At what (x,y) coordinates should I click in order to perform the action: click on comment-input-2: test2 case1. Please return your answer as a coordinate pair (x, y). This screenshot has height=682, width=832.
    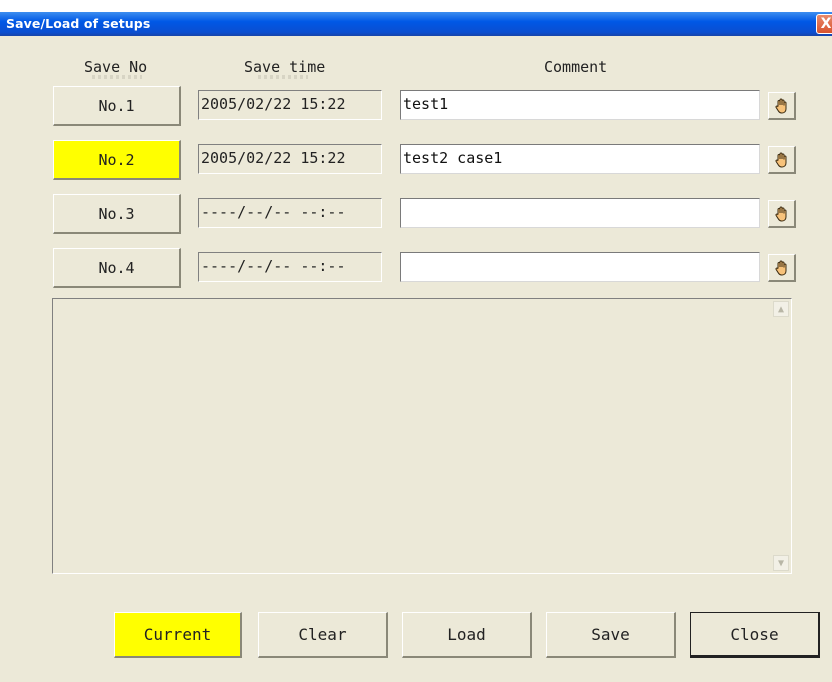
    Looking at the image, I should click on (580, 159).